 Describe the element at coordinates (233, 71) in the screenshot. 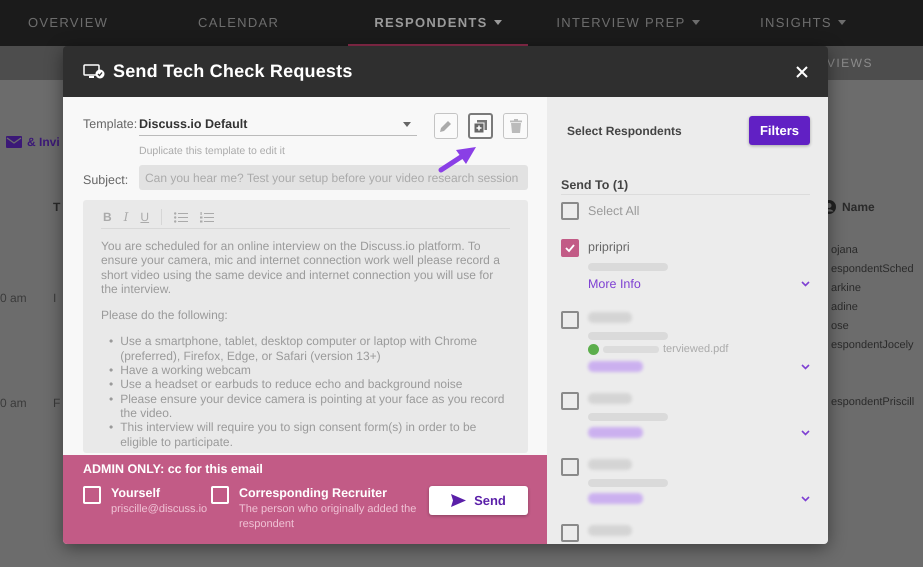

I see `modal-title: Send Tech Check Requests` at that location.